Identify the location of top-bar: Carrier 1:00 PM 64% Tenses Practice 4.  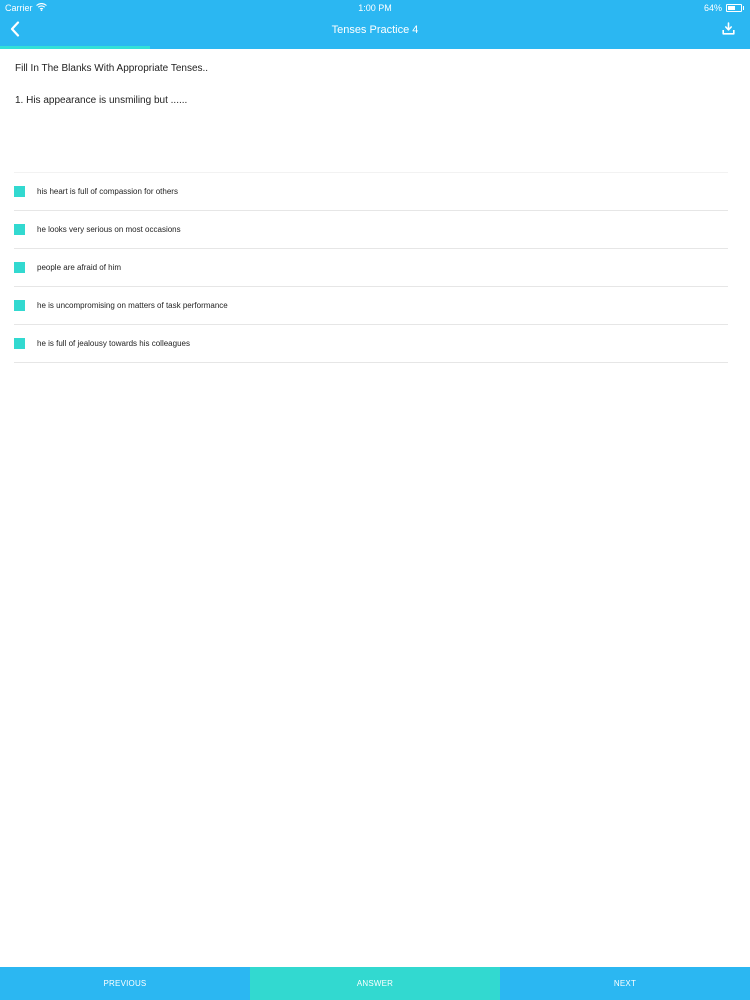
(375, 24).